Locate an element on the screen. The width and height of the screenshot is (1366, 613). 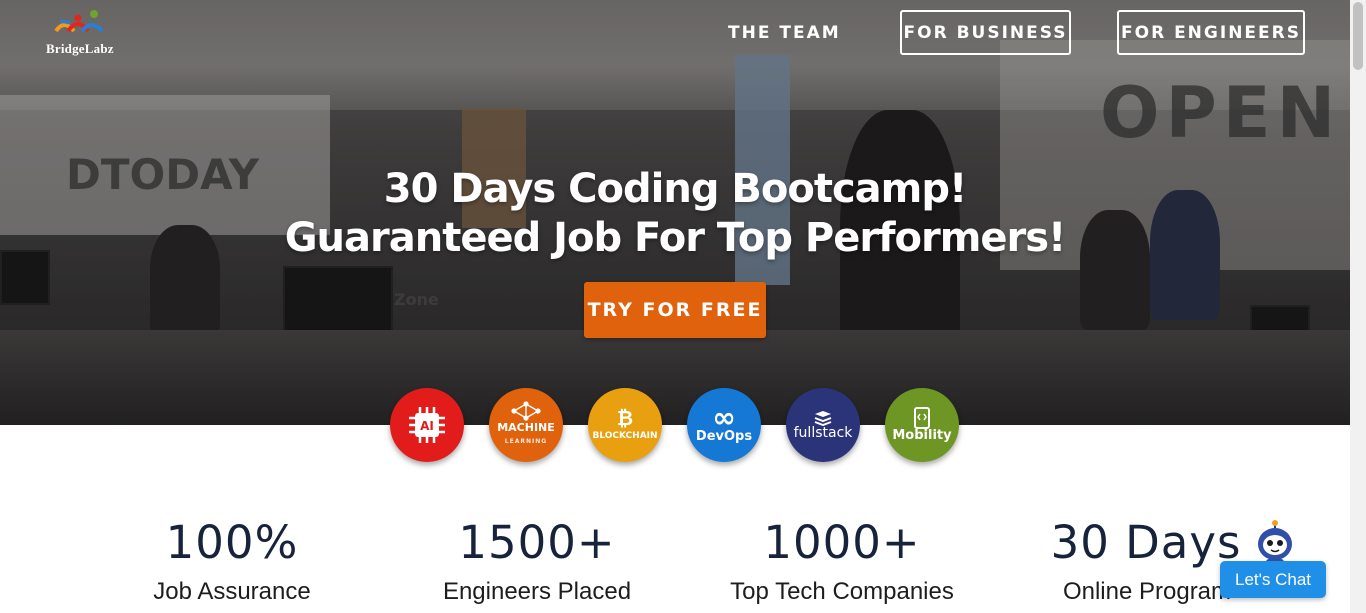
nav-the-team: THE TEAM is located at coordinates (784, 33).